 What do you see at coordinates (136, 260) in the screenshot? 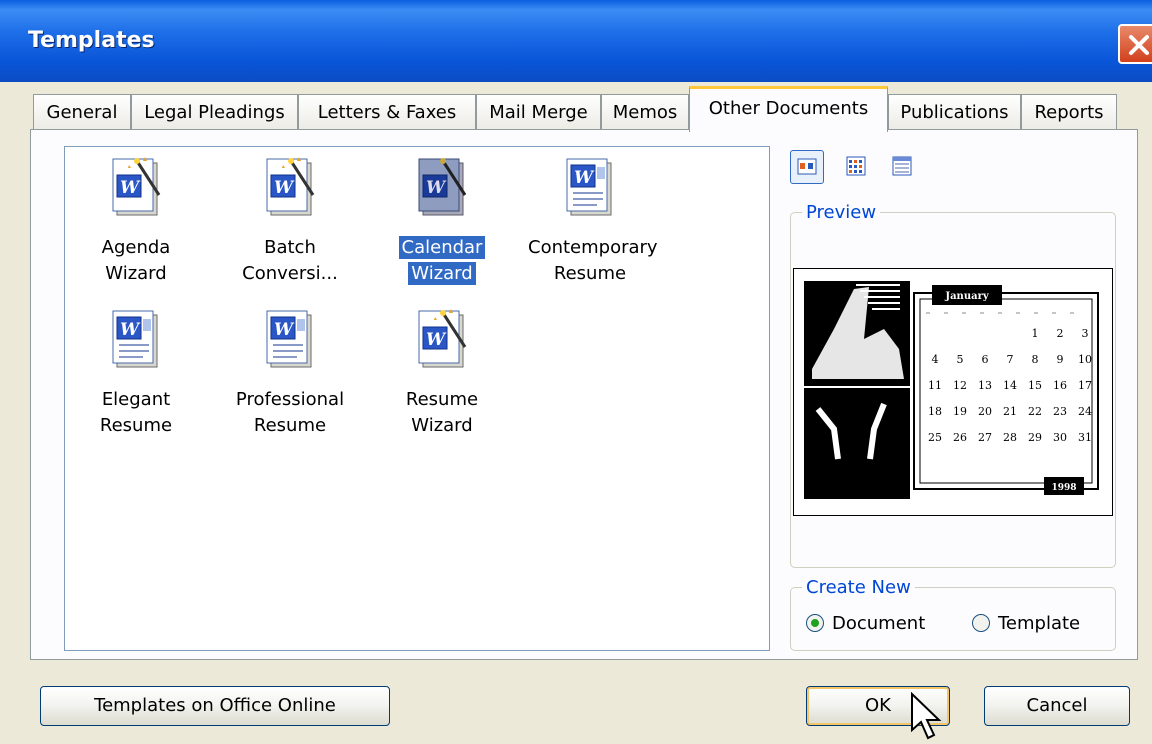
I see `template-label: Agenda Wizard` at bounding box center [136, 260].